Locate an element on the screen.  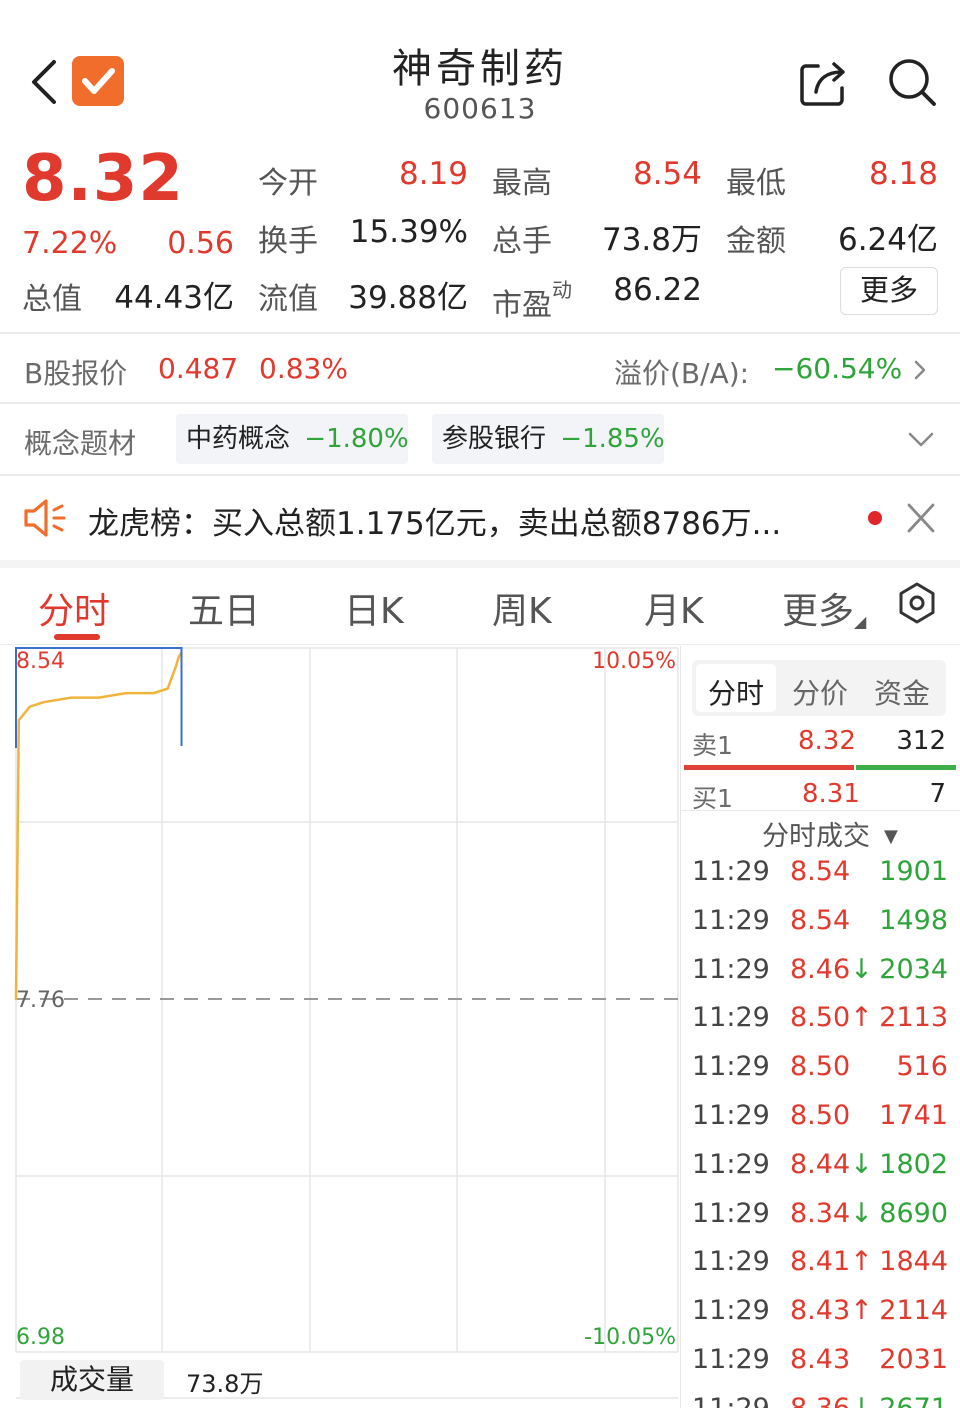
market-cap-value: 44.43亿 is located at coordinates (174, 298).